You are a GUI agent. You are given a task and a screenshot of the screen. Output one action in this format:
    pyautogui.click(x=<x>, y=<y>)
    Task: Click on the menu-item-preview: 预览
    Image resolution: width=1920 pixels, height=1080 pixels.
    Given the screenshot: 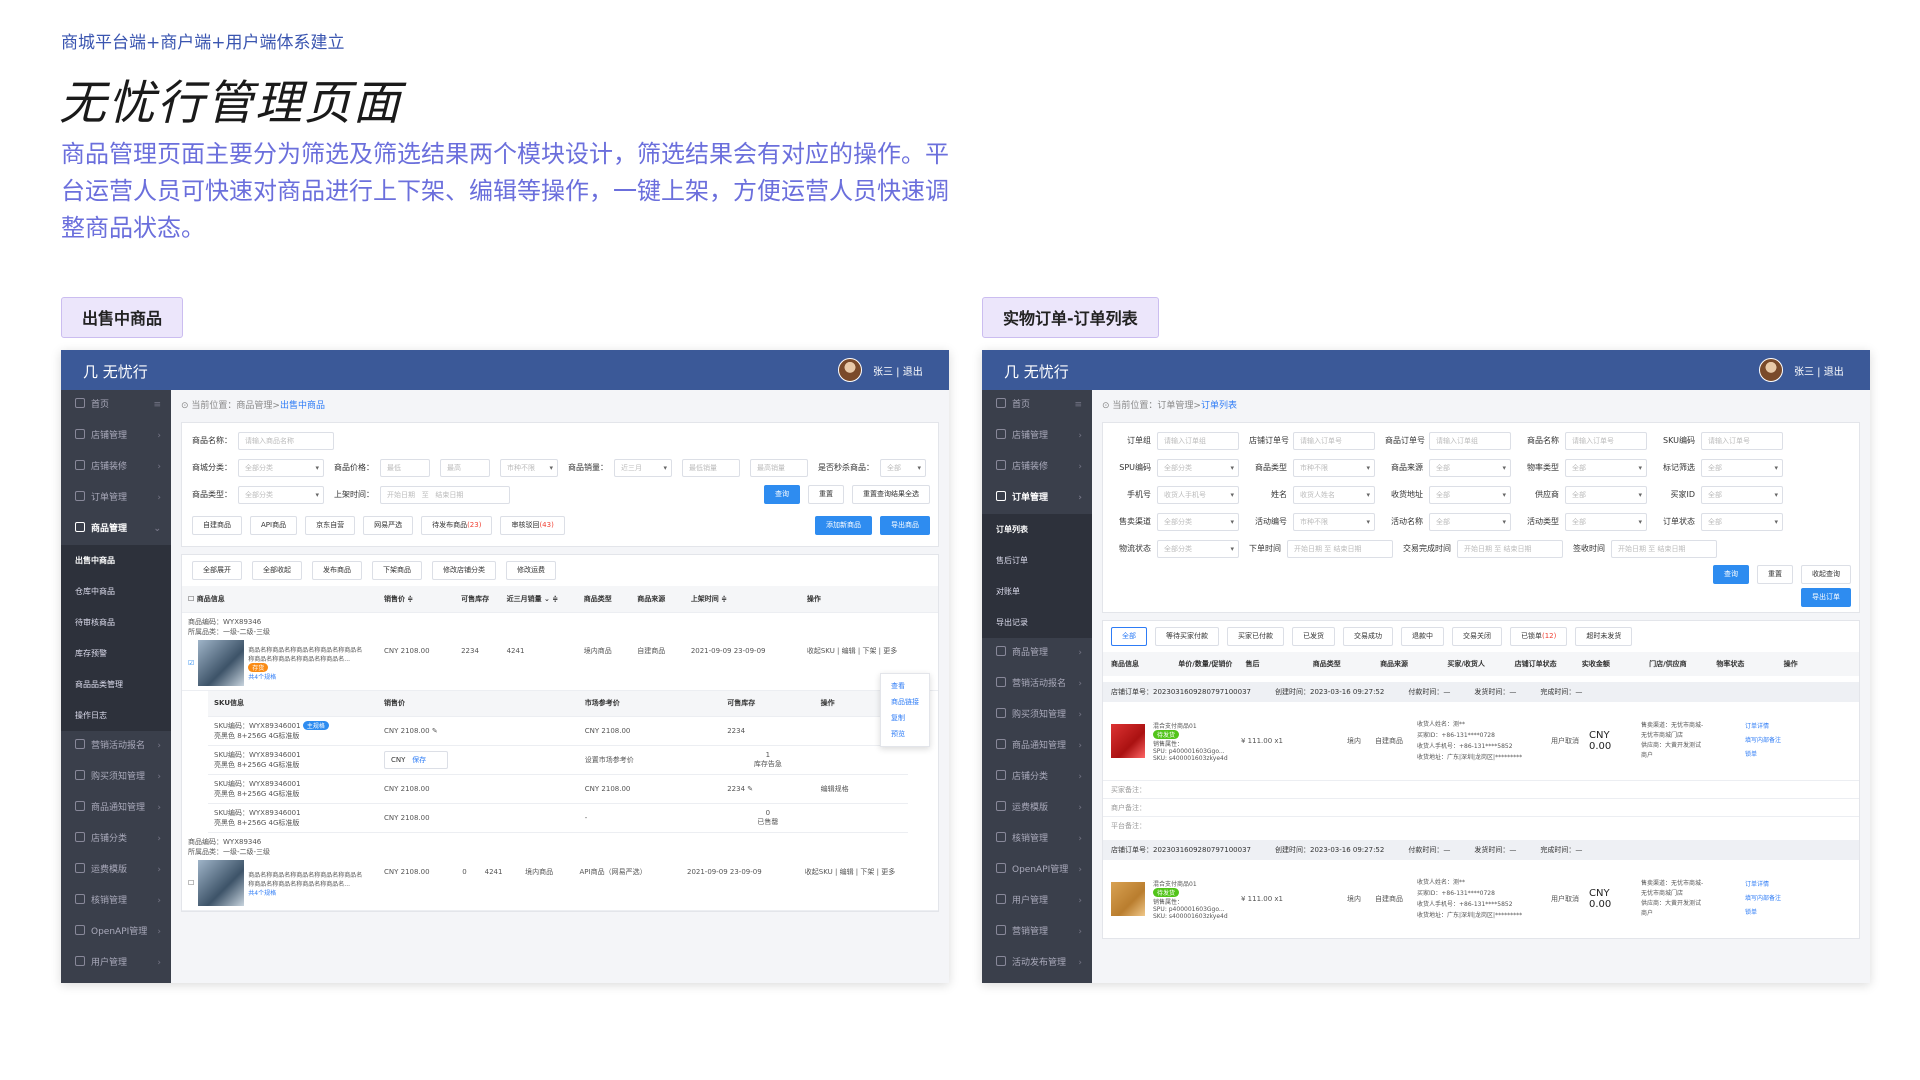 What is the action you would take?
    pyautogui.click(x=905, y=734)
    